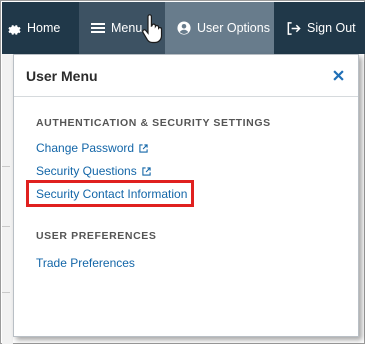 This screenshot has width=365, height=344. What do you see at coordinates (96, 236) in the screenshot?
I see `section-heading-user-preferences: USER PREFERENCES` at bounding box center [96, 236].